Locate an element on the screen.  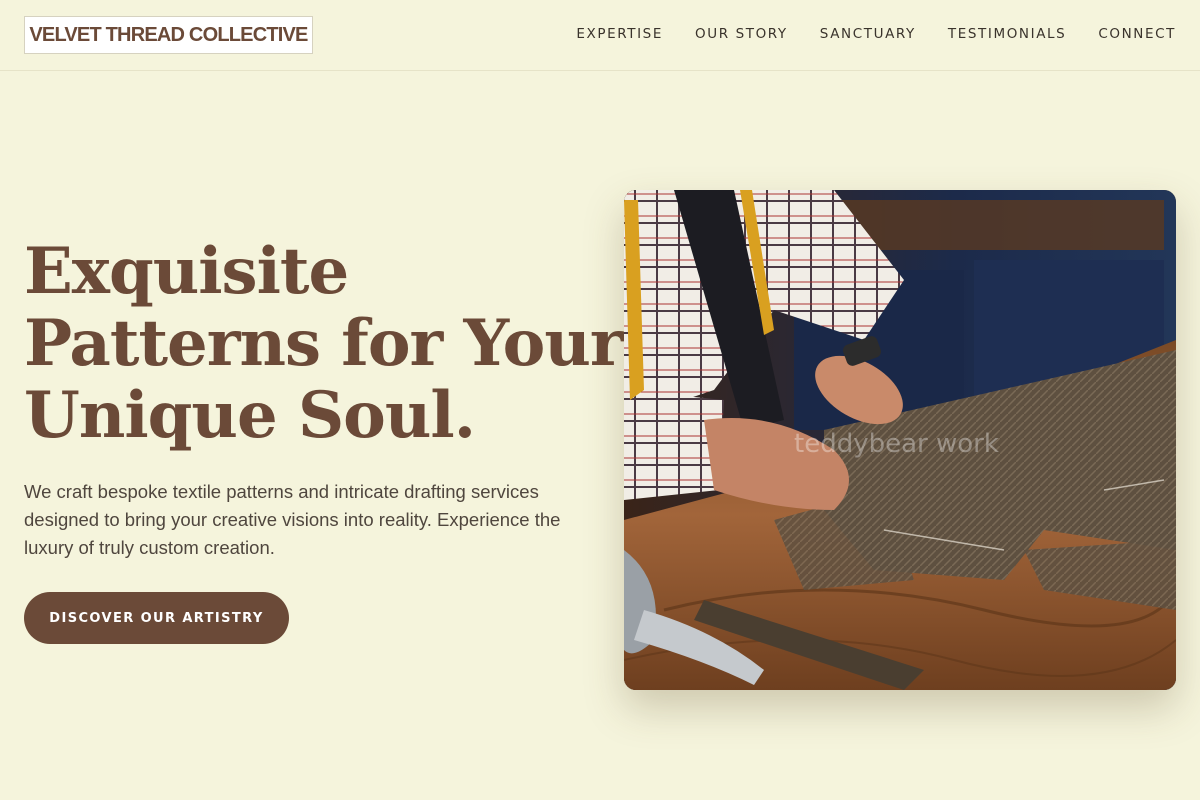
brand-logo: VELVET THREAD COLLECTIVE is located at coordinates (168, 35).